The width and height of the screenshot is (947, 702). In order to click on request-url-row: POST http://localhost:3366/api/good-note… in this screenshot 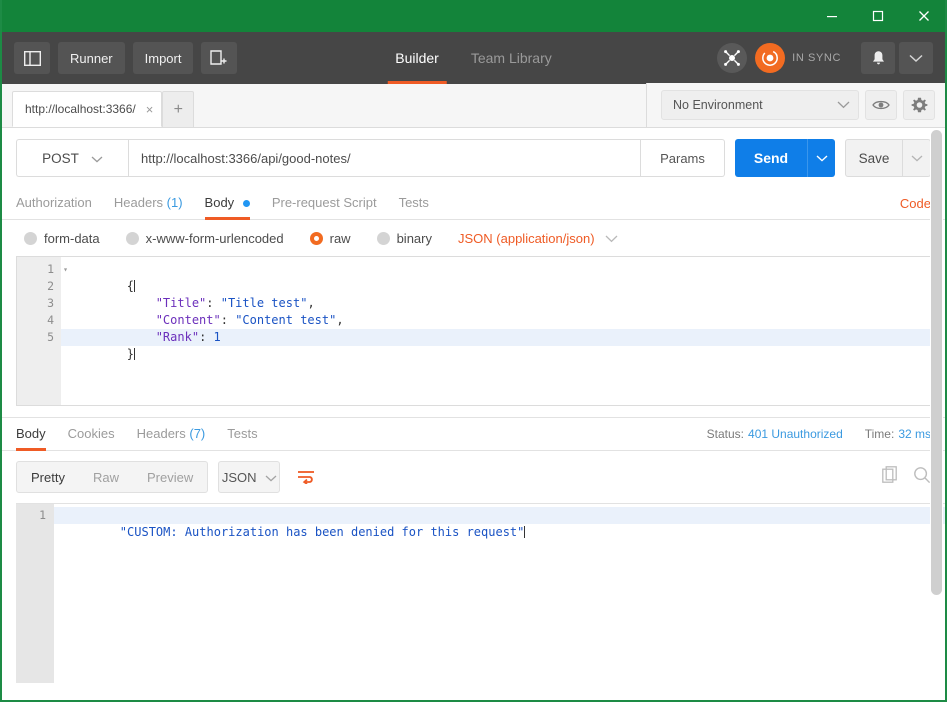, I will do `click(473, 157)`.